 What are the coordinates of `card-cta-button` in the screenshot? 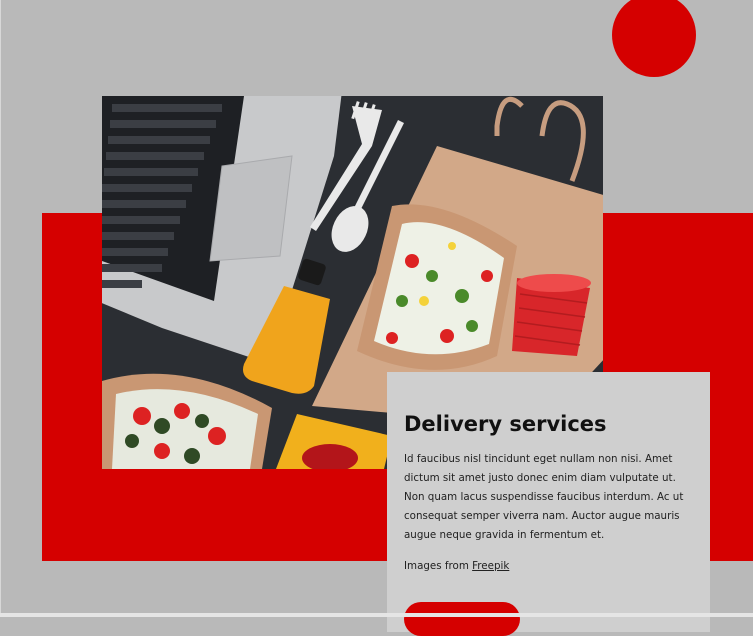 It's located at (462, 619).